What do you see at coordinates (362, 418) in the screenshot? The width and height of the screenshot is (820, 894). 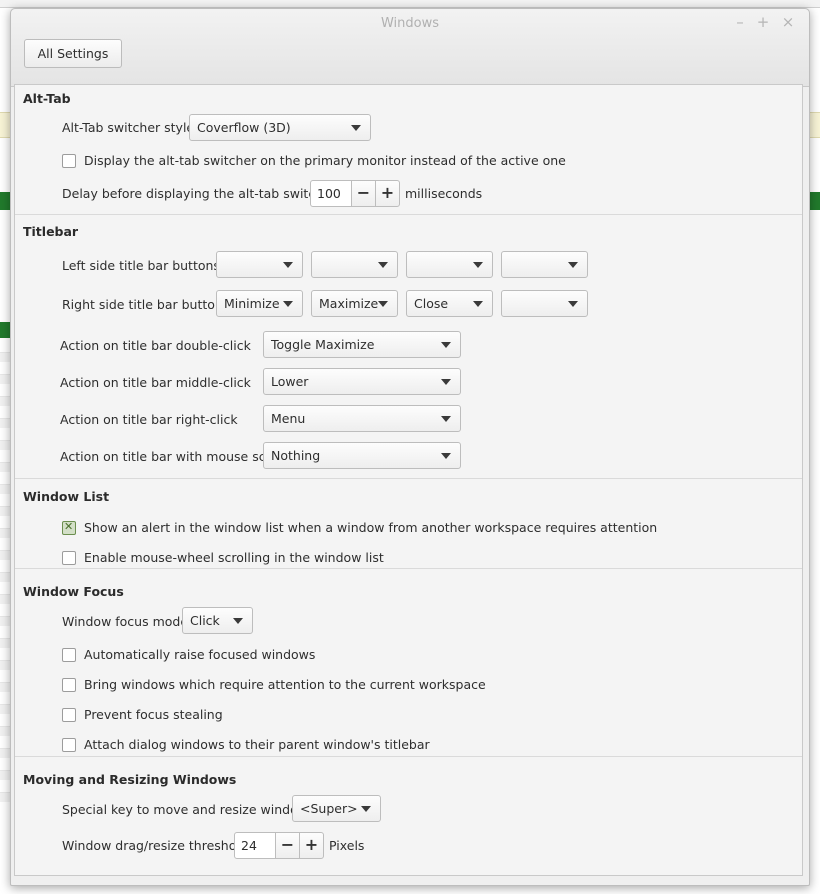 I see `right-click-combo: Menu` at bounding box center [362, 418].